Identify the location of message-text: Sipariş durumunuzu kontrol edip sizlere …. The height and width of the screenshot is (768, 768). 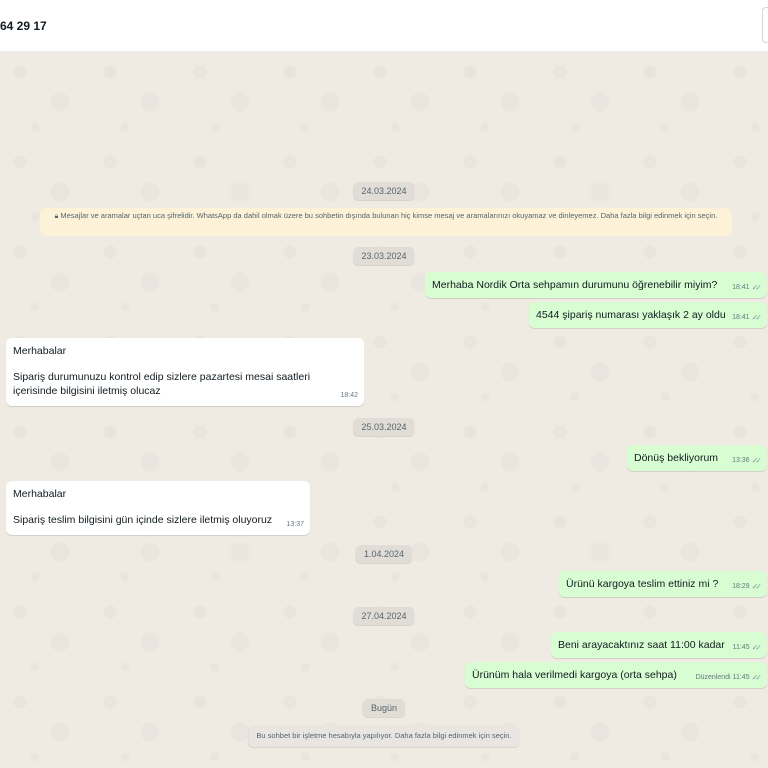
(162, 384).